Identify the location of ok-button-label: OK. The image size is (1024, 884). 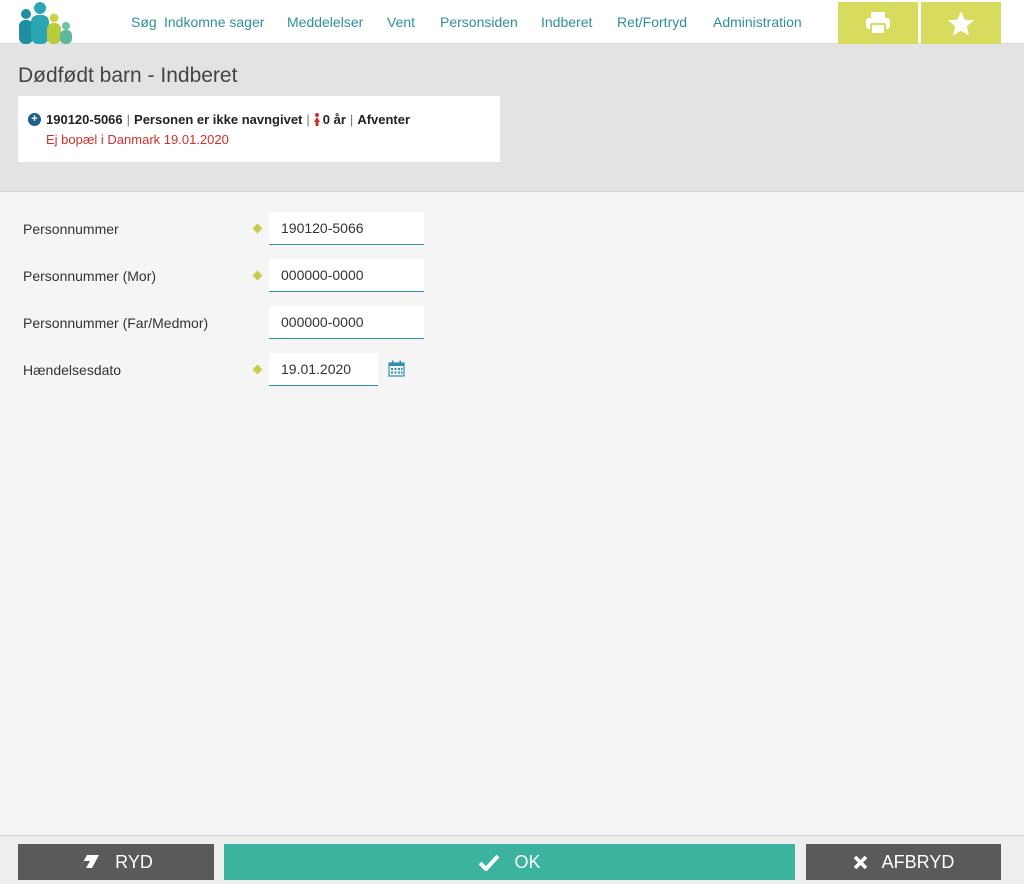
(527, 861).